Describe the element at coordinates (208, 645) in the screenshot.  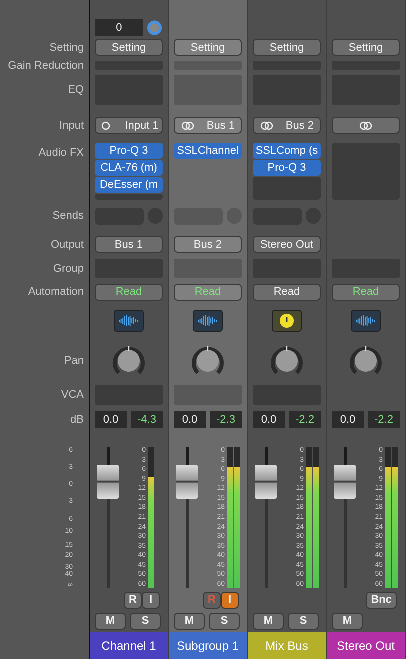
I see `track-name: Subgroup 1` at that location.